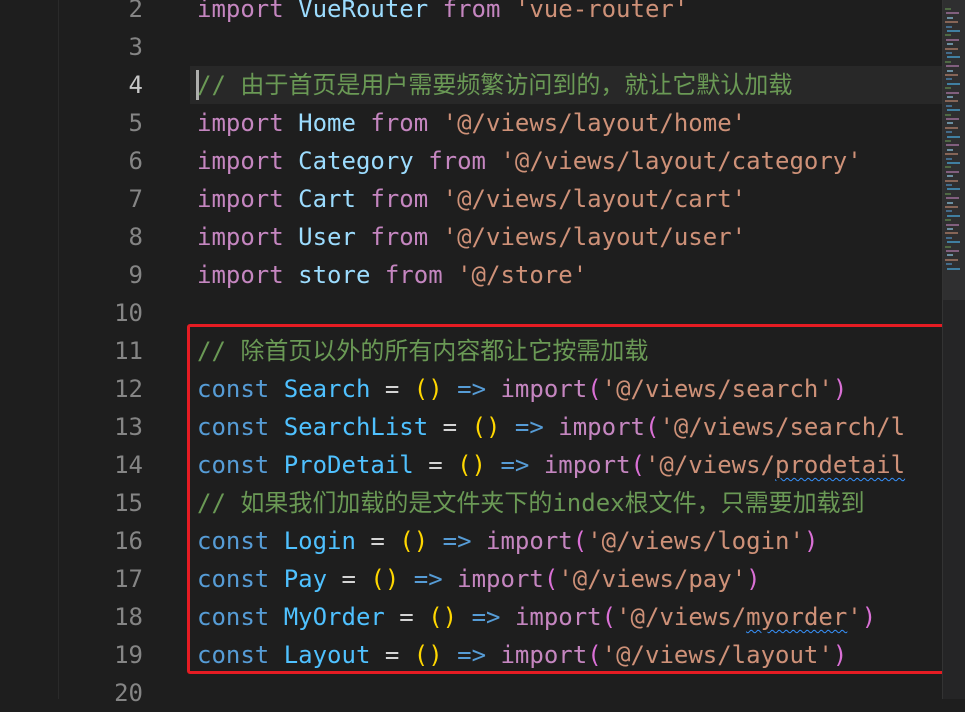 This screenshot has height=712, width=965. Describe the element at coordinates (135, 237) in the screenshot. I see `line-number: 8` at that location.